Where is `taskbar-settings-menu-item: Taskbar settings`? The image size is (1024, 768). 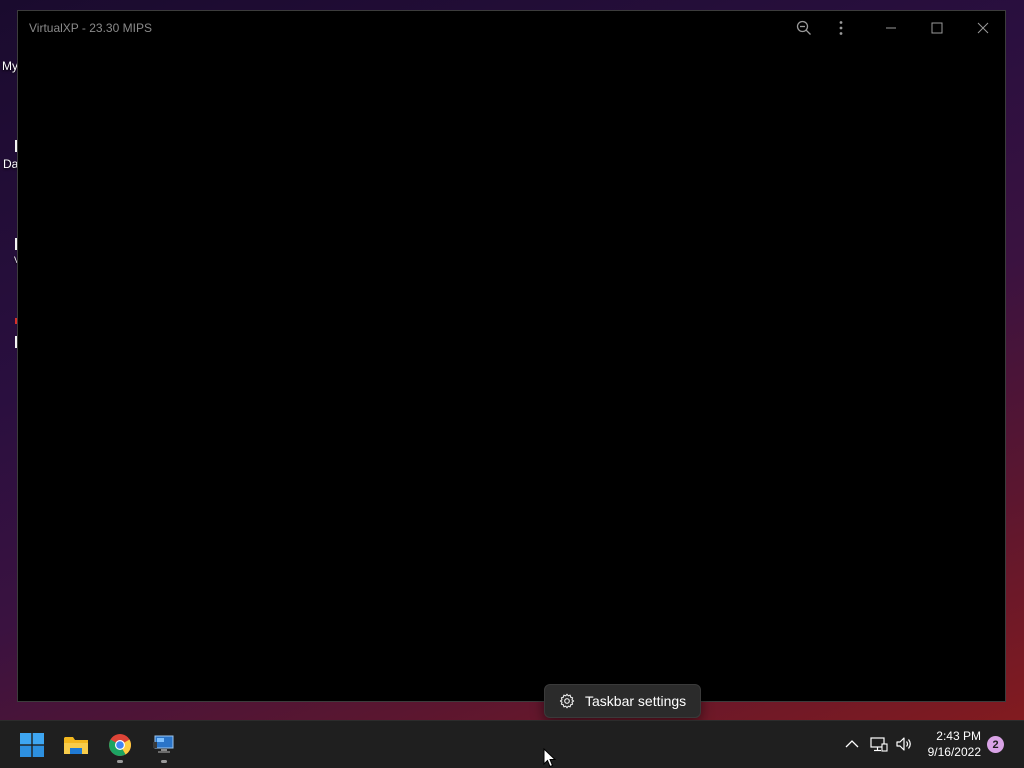
taskbar-settings-menu-item: Taskbar settings is located at coordinates (622, 701).